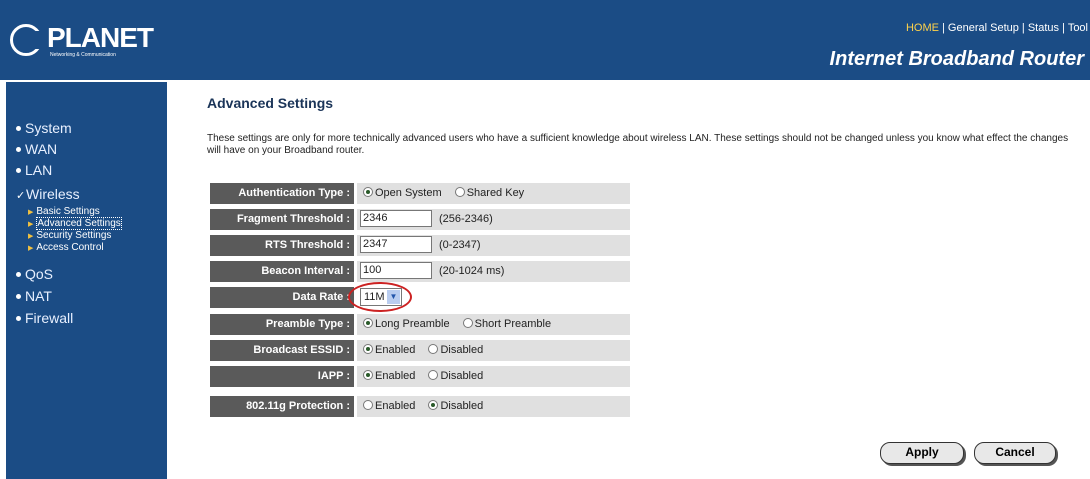 Image resolution: width=1090 pixels, height=479 pixels. I want to click on brand-title: Internet Broadband Router, so click(956, 59).